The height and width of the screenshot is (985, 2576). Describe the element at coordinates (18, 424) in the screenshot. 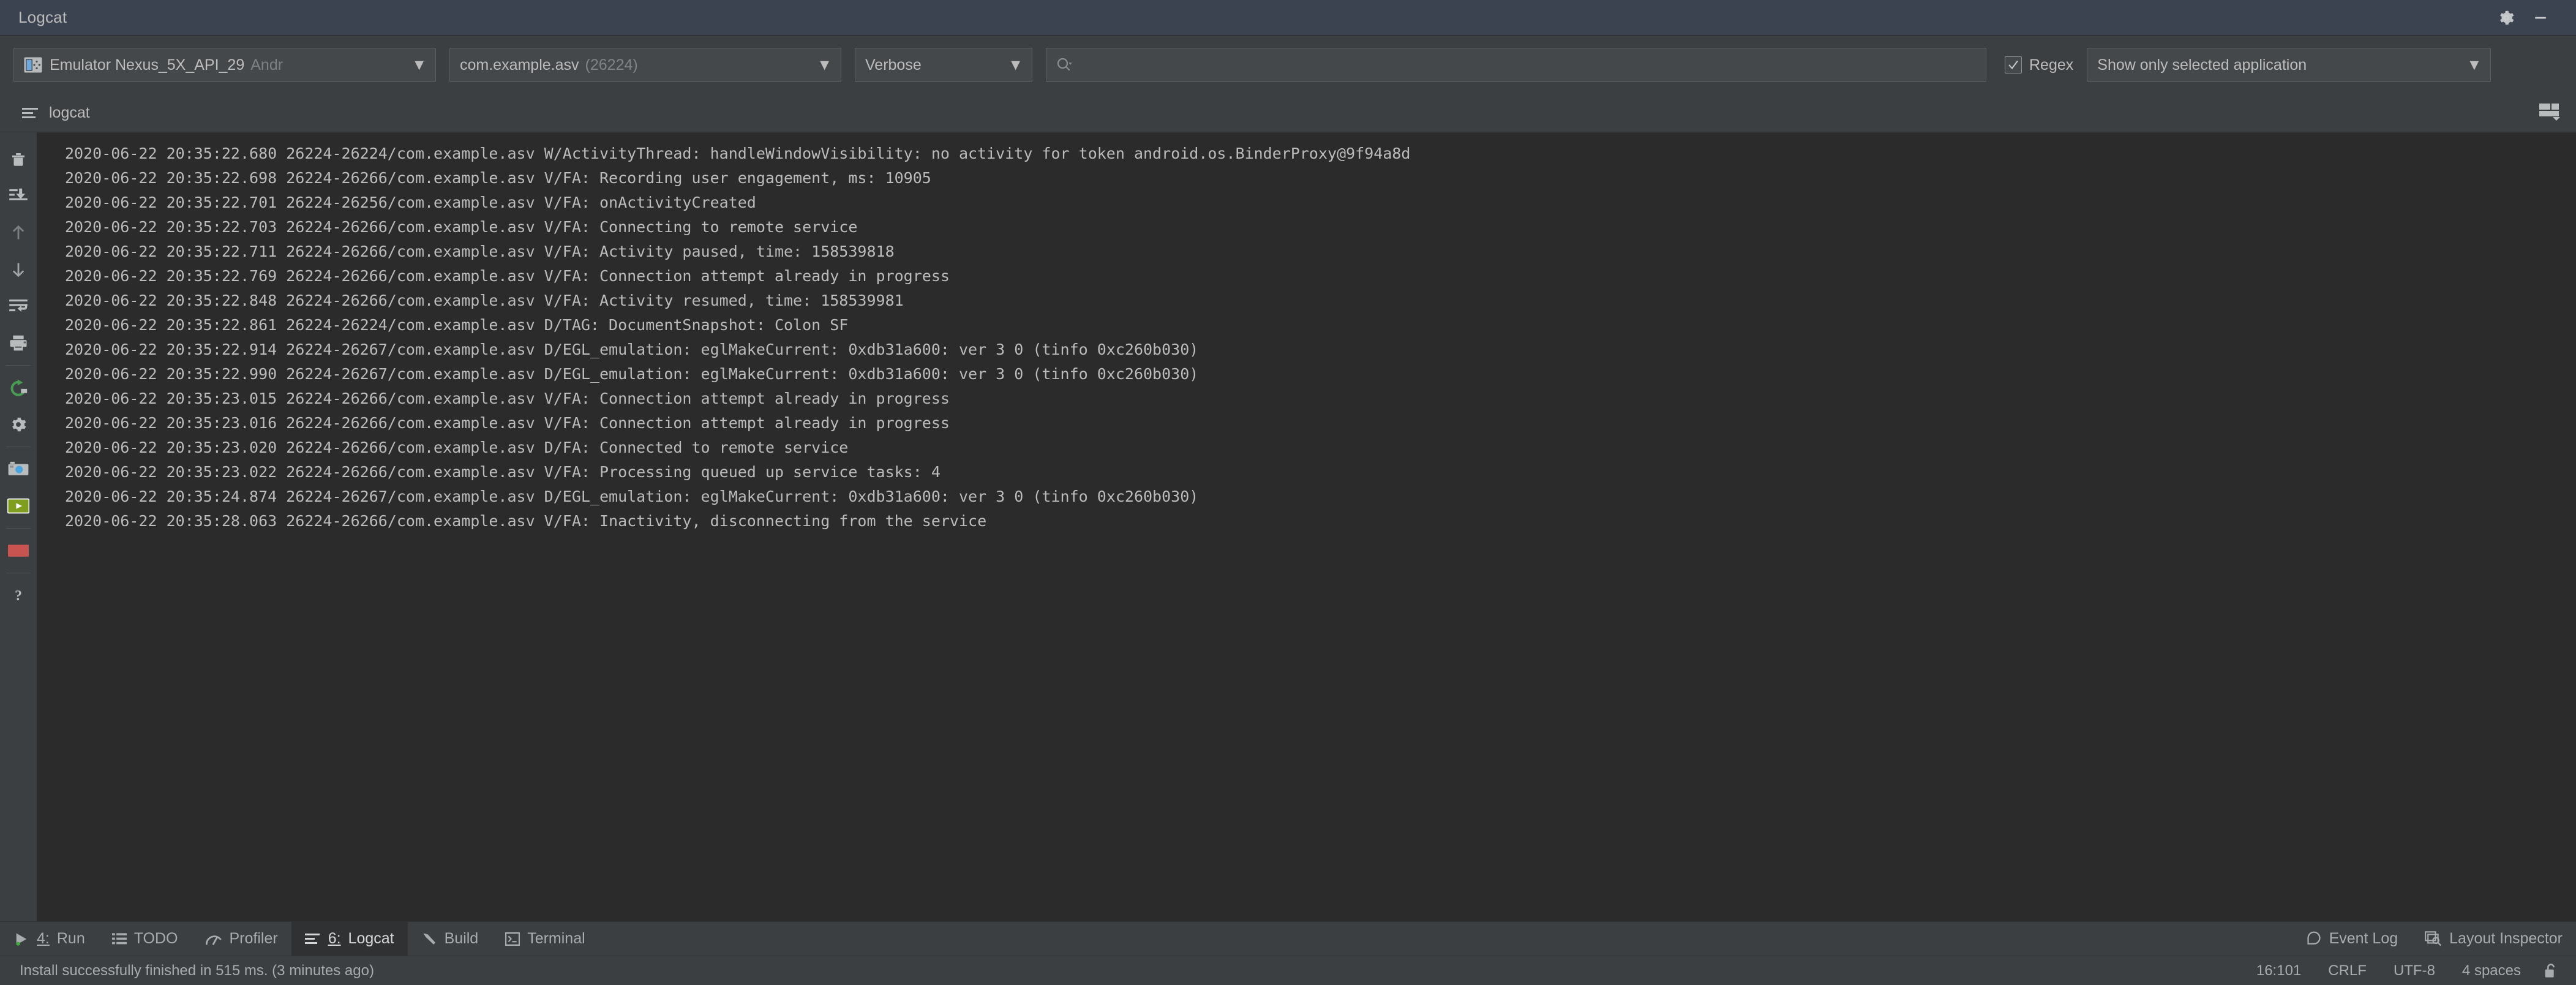

I see `logcat-settings-button` at that location.